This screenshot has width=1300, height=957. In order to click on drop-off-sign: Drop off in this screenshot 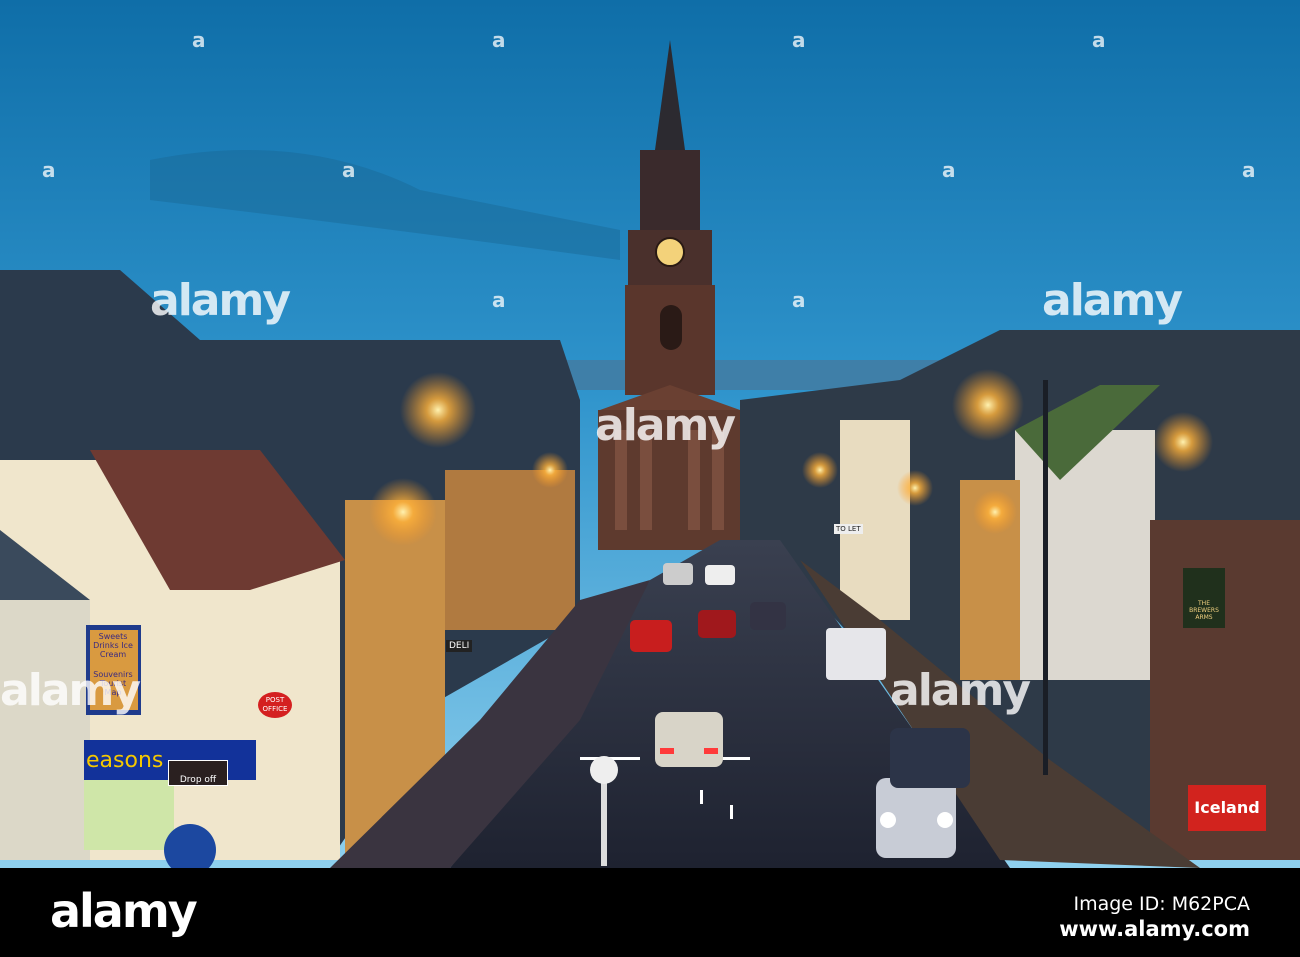, I will do `click(198, 773)`.